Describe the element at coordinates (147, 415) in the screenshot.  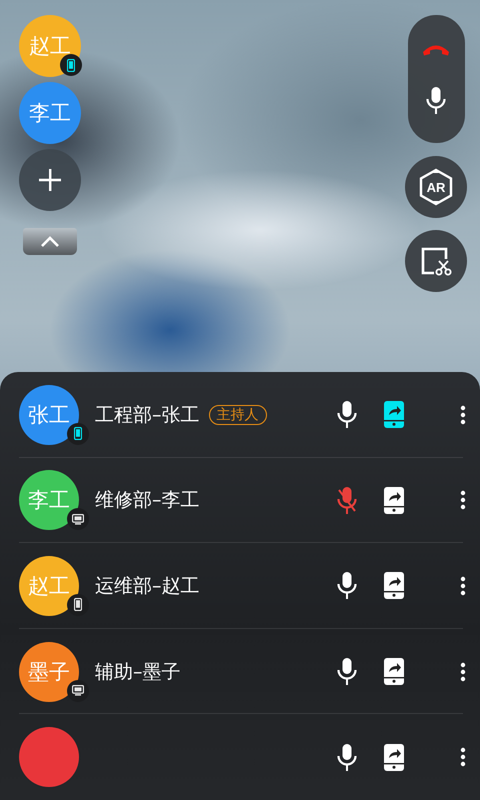
I see `participant-name: 工程部–张工` at that location.